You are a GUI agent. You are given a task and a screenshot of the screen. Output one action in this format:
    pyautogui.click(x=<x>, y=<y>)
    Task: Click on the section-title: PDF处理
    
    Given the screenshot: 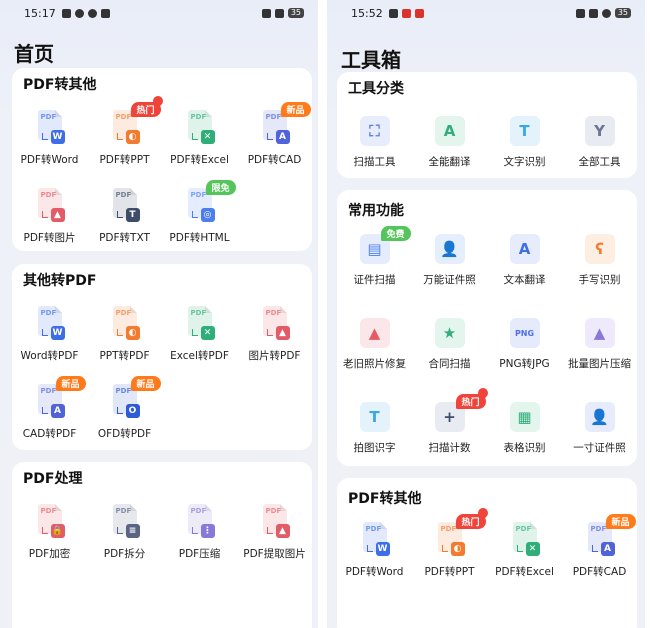 What is the action you would take?
    pyautogui.click(x=53, y=479)
    